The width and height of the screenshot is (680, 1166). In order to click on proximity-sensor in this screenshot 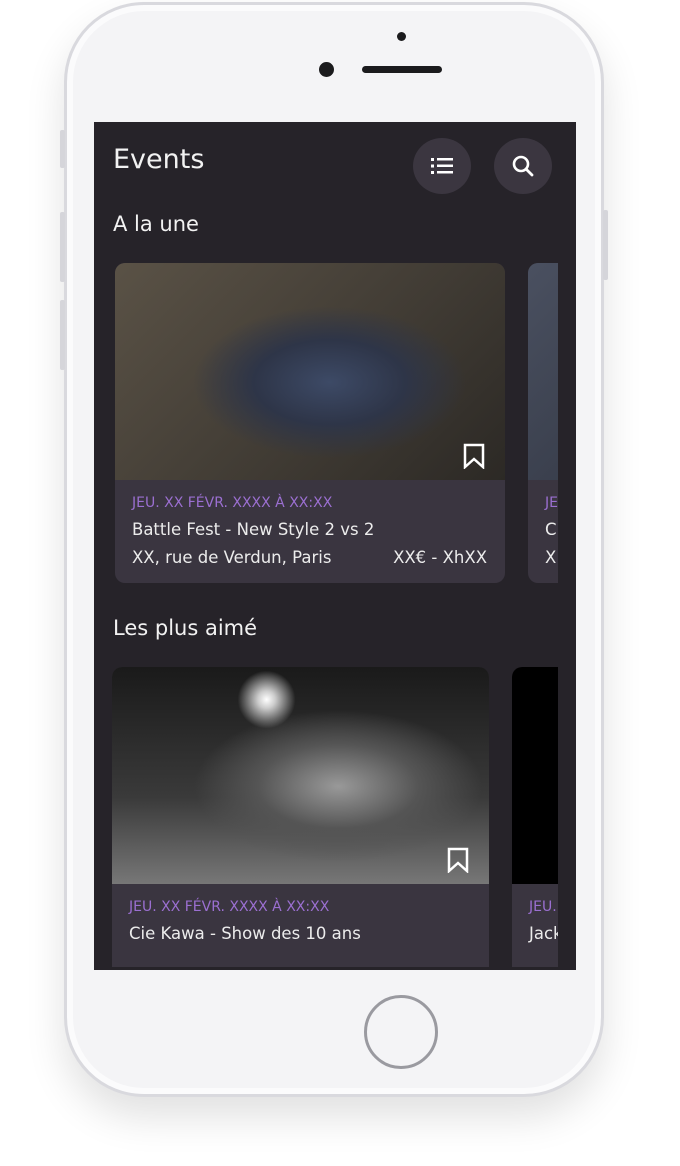, I will do `click(401, 36)`.